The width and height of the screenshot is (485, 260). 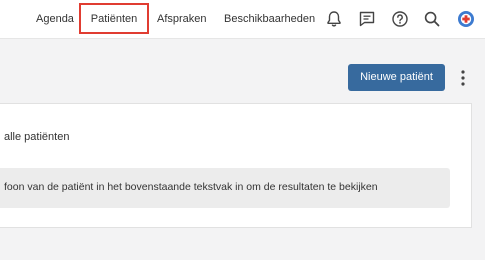 I want to click on more-vertical-icon, so click(x=463, y=78).